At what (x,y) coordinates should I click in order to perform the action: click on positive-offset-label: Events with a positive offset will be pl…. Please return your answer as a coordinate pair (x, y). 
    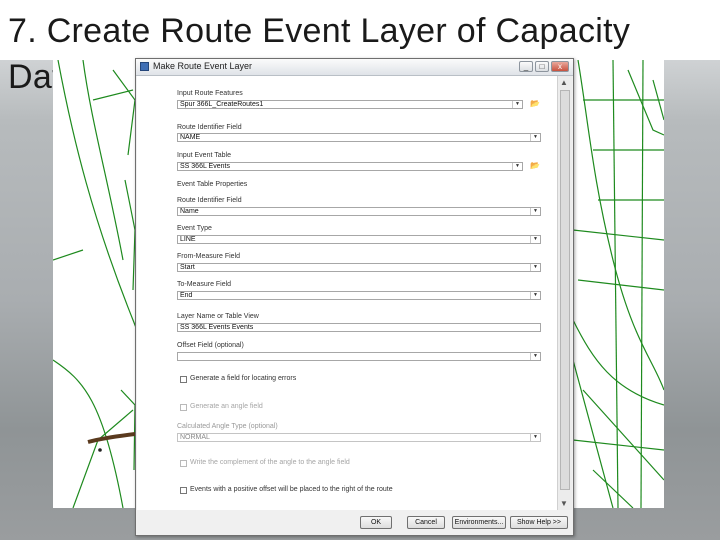
    Looking at the image, I should click on (291, 489).